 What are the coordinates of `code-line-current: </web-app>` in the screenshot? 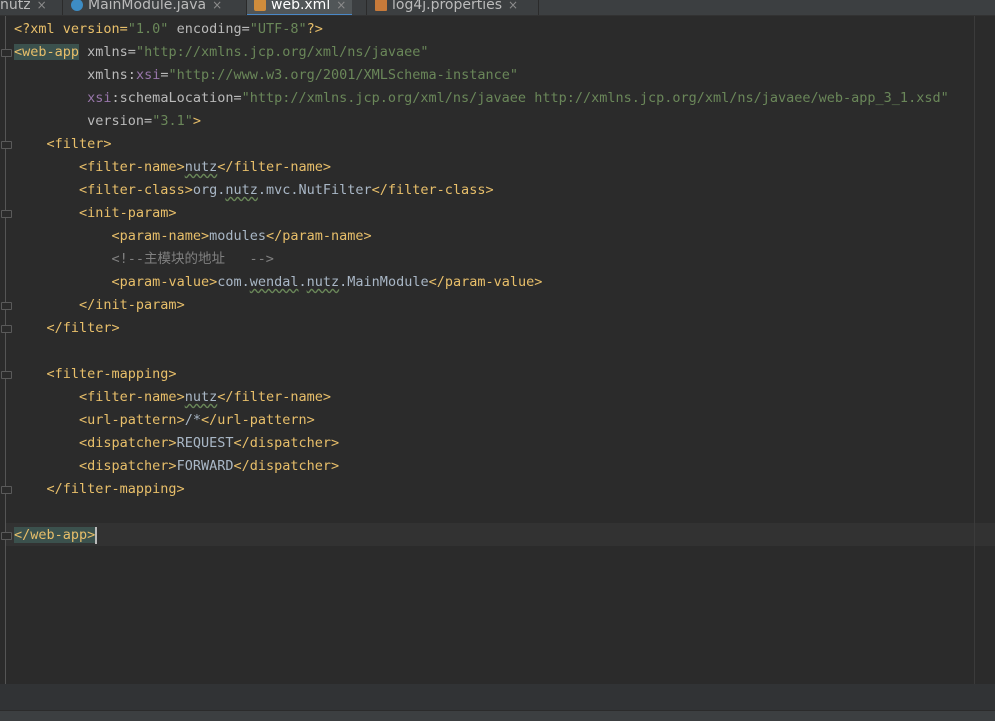 It's located at (56, 535).